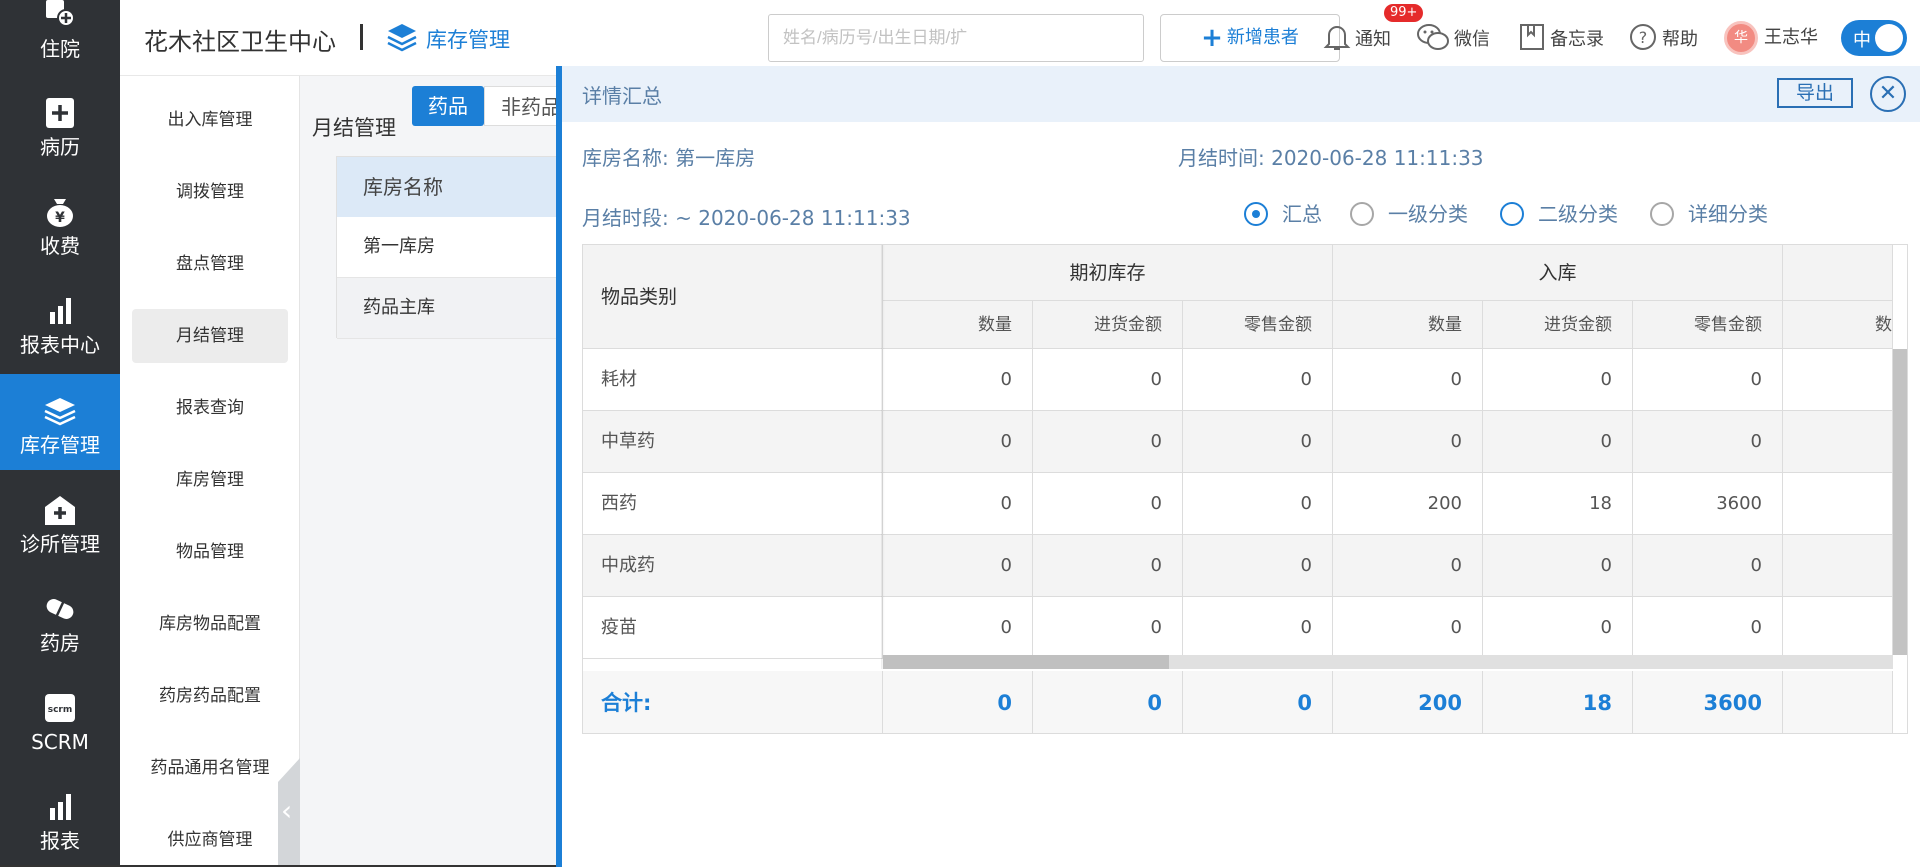 The image size is (1920, 867). Describe the element at coordinates (1888, 94) in the screenshot. I see `close-icon: ✕` at that location.